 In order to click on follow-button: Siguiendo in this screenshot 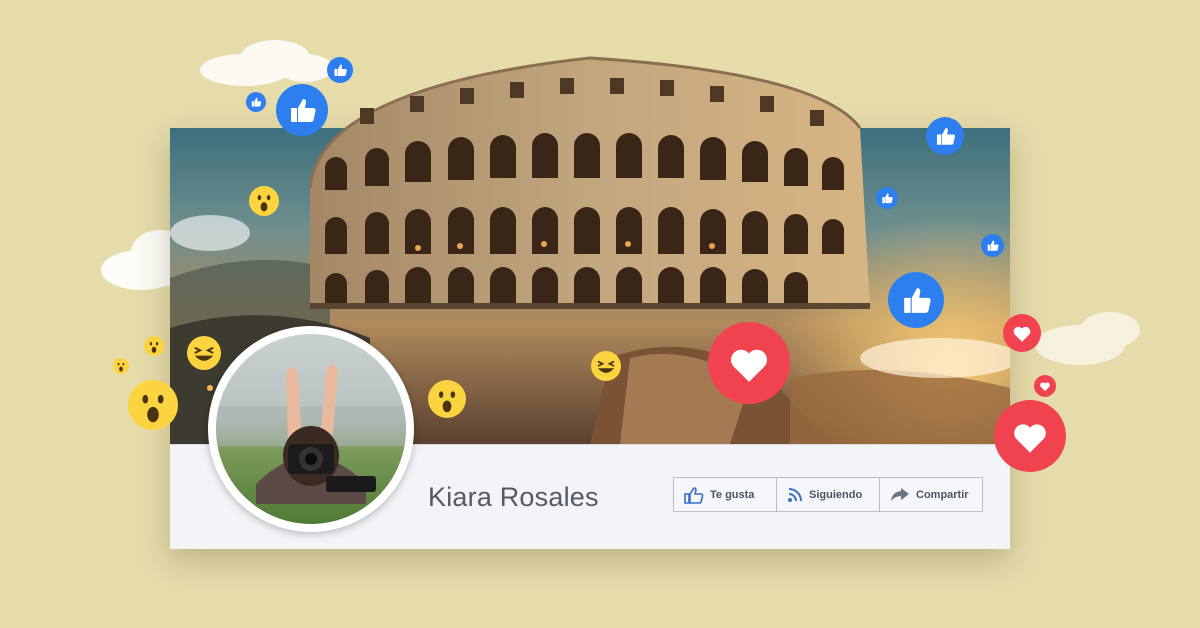, I will do `click(828, 494)`.